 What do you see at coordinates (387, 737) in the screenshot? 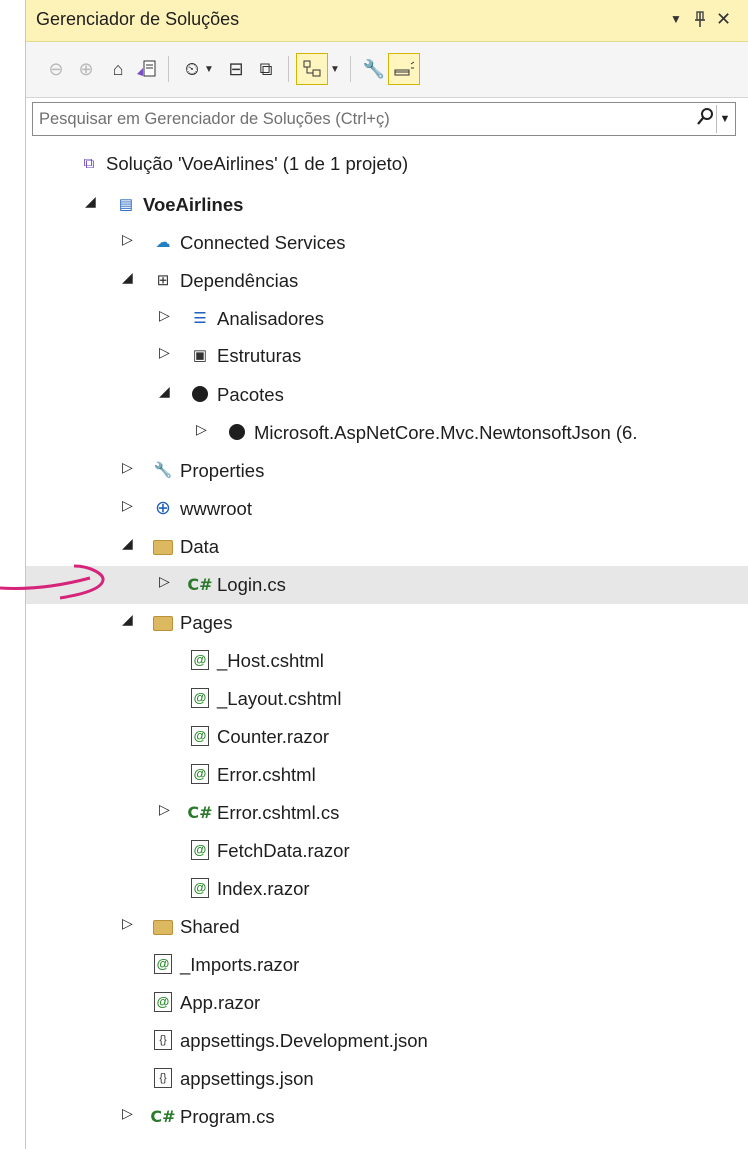
I see `tree-item: @ Counter.razor` at bounding box center [387, 737].